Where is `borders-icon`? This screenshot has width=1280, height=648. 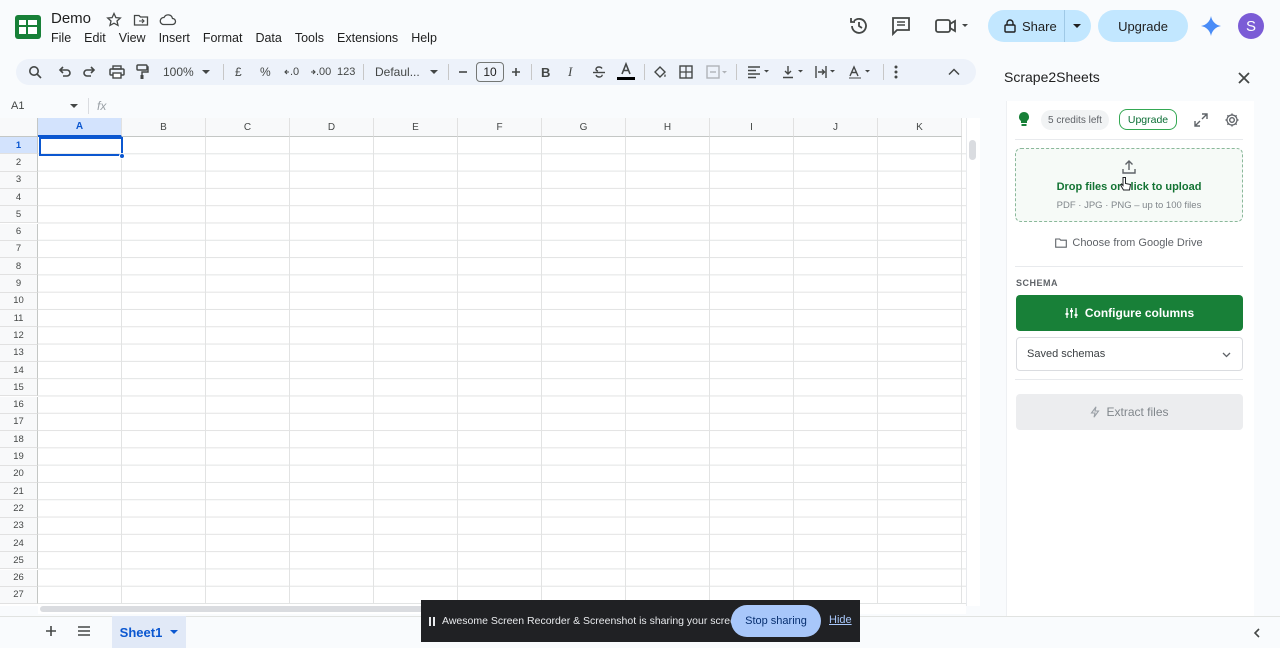
borders-icon is located at coordinates (686, 72).